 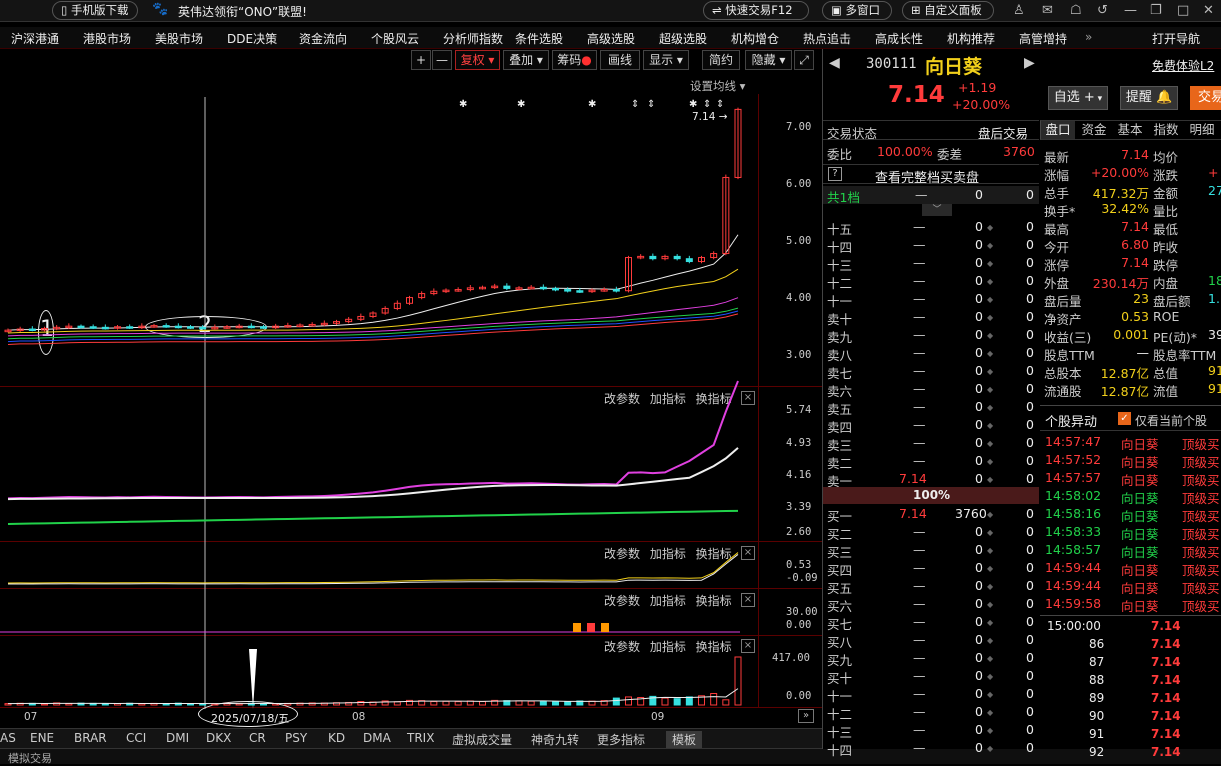 What do you see at coordinates (1133, 532) in the screenshot?
I see `alert-row: 14:58:33 向日葵 顶级买` at bounding box center [1133, 532].